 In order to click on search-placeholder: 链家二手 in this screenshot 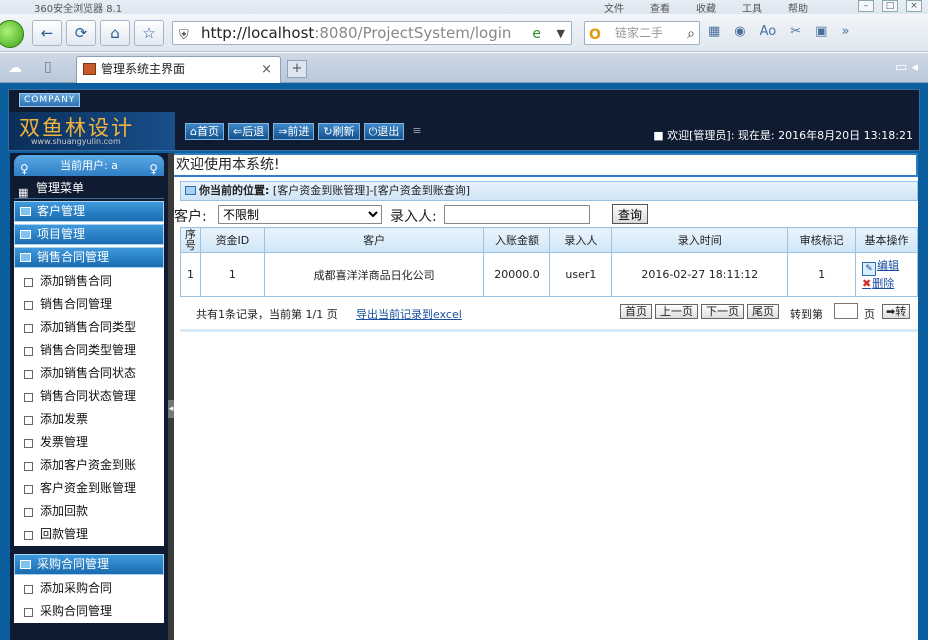, I will do `click(639, 33)`.